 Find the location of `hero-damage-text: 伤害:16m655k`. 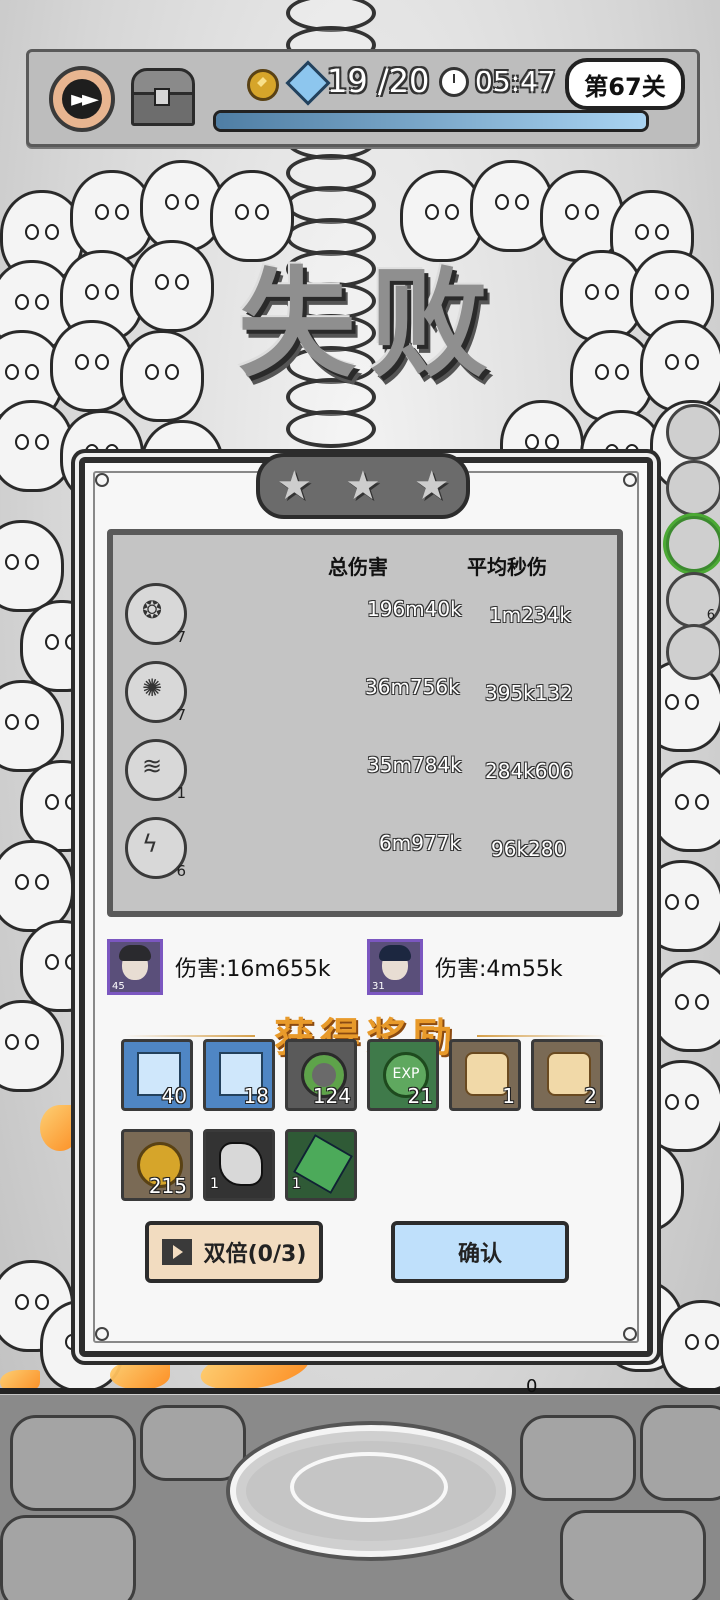

hero-damage-text: 伤害:16m655k is located at coordinates (253, 969).